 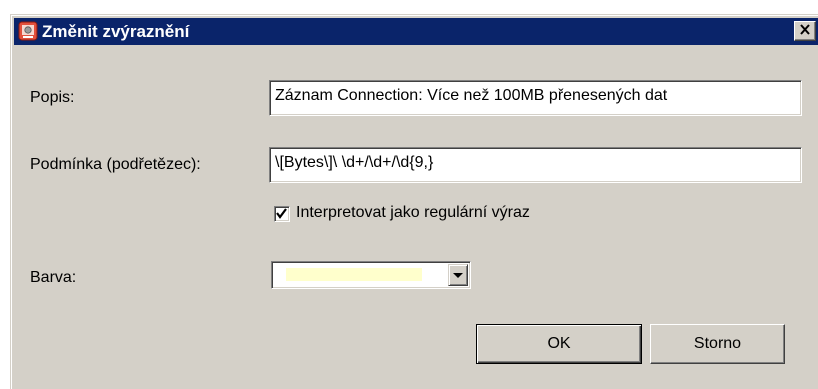 I want to click on color-label: Barva:, so click(x=53, y=277).